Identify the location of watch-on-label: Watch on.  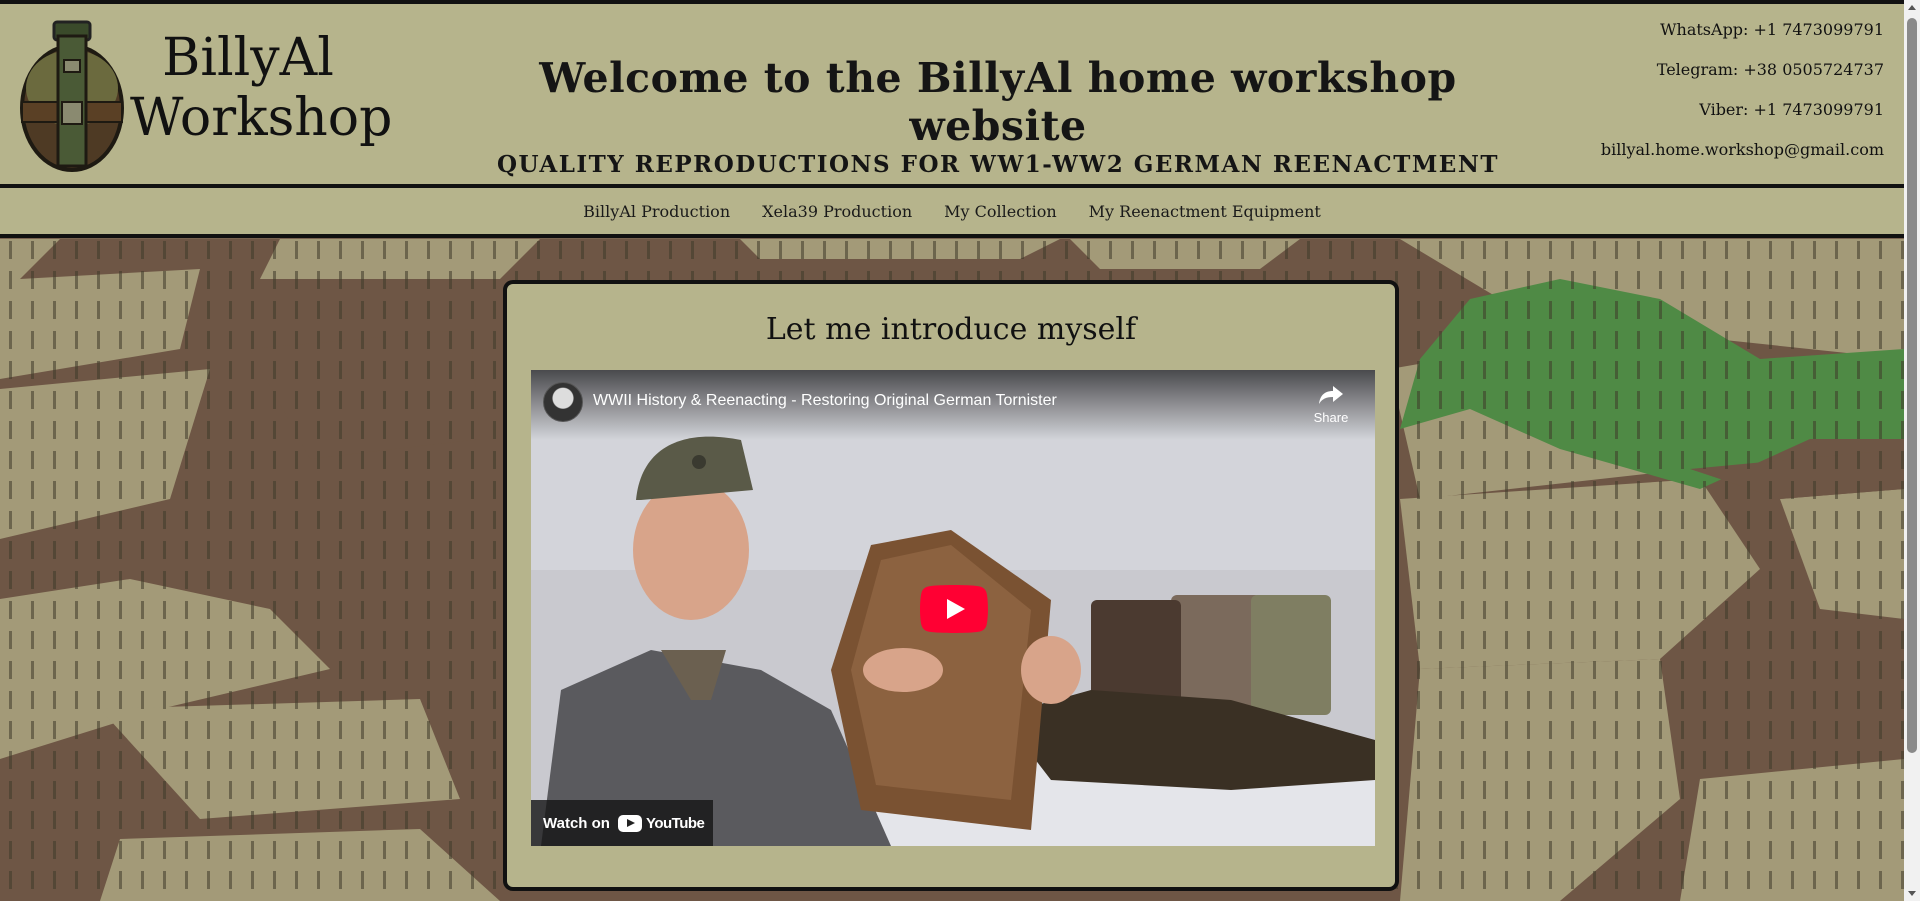
(576, 823).